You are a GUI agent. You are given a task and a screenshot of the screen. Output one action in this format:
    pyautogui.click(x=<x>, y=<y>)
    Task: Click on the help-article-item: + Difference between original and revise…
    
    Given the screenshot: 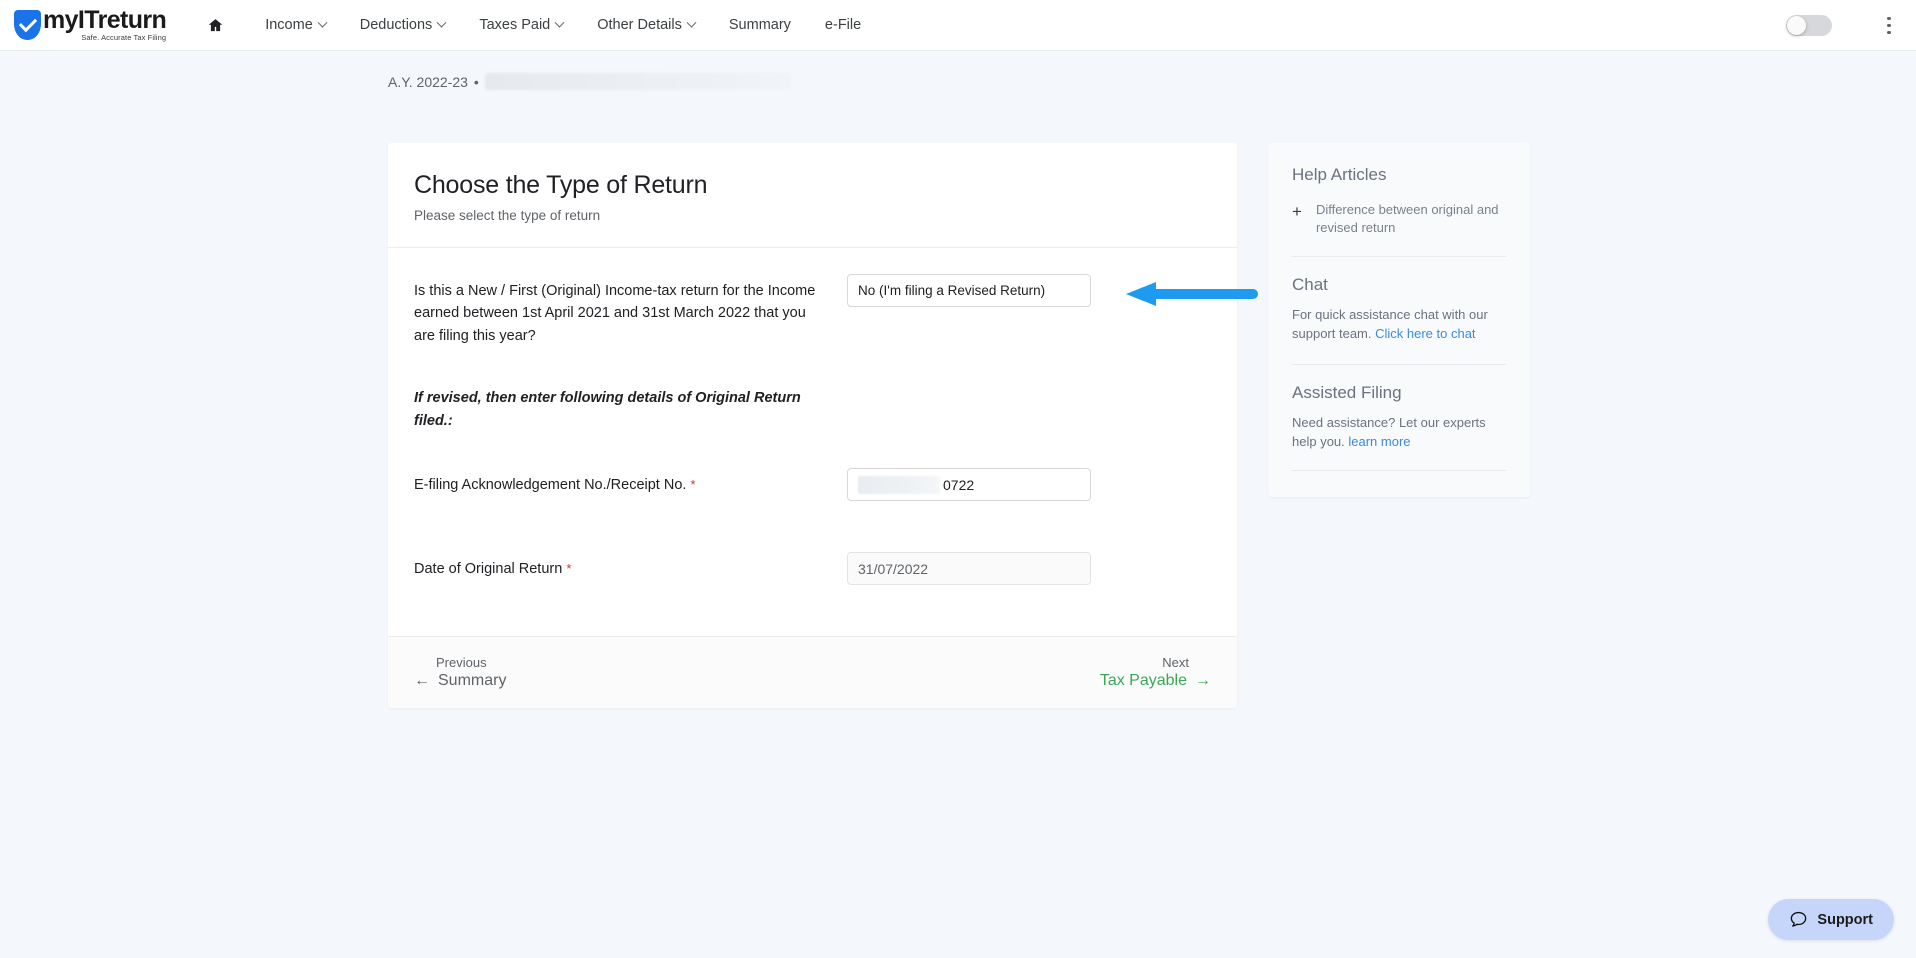 What is the action you would take?
    pyautogui.click(x=1399, y=219)
    